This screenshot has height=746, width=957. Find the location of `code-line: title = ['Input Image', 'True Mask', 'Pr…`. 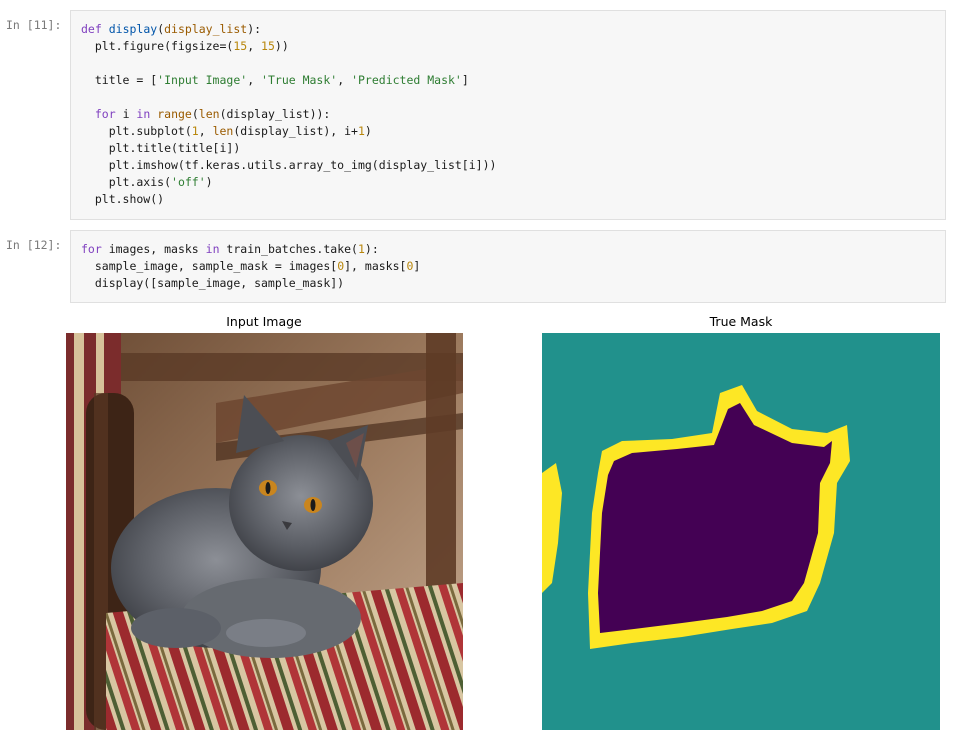

code-line: title = ['Input Image', 'True Mask', 'Pr… is located at coordinates (508, 80).